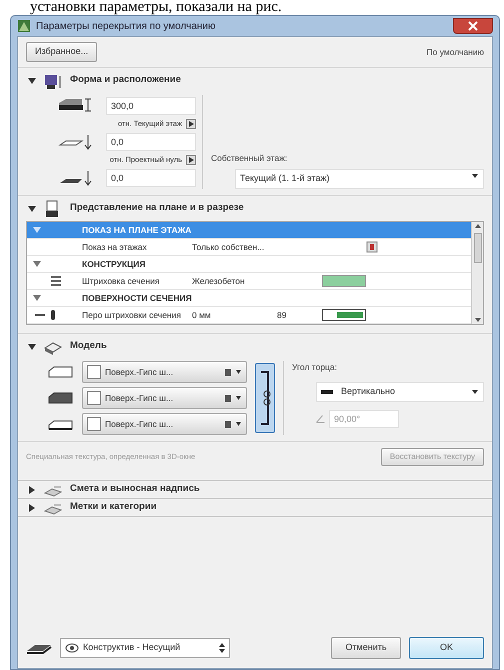  What do you see at coordinates (249, 315) in the screenshot?
I see `tree-row: Перо штриховки сечения 0 мм 89` at bounding box center [249, 315].